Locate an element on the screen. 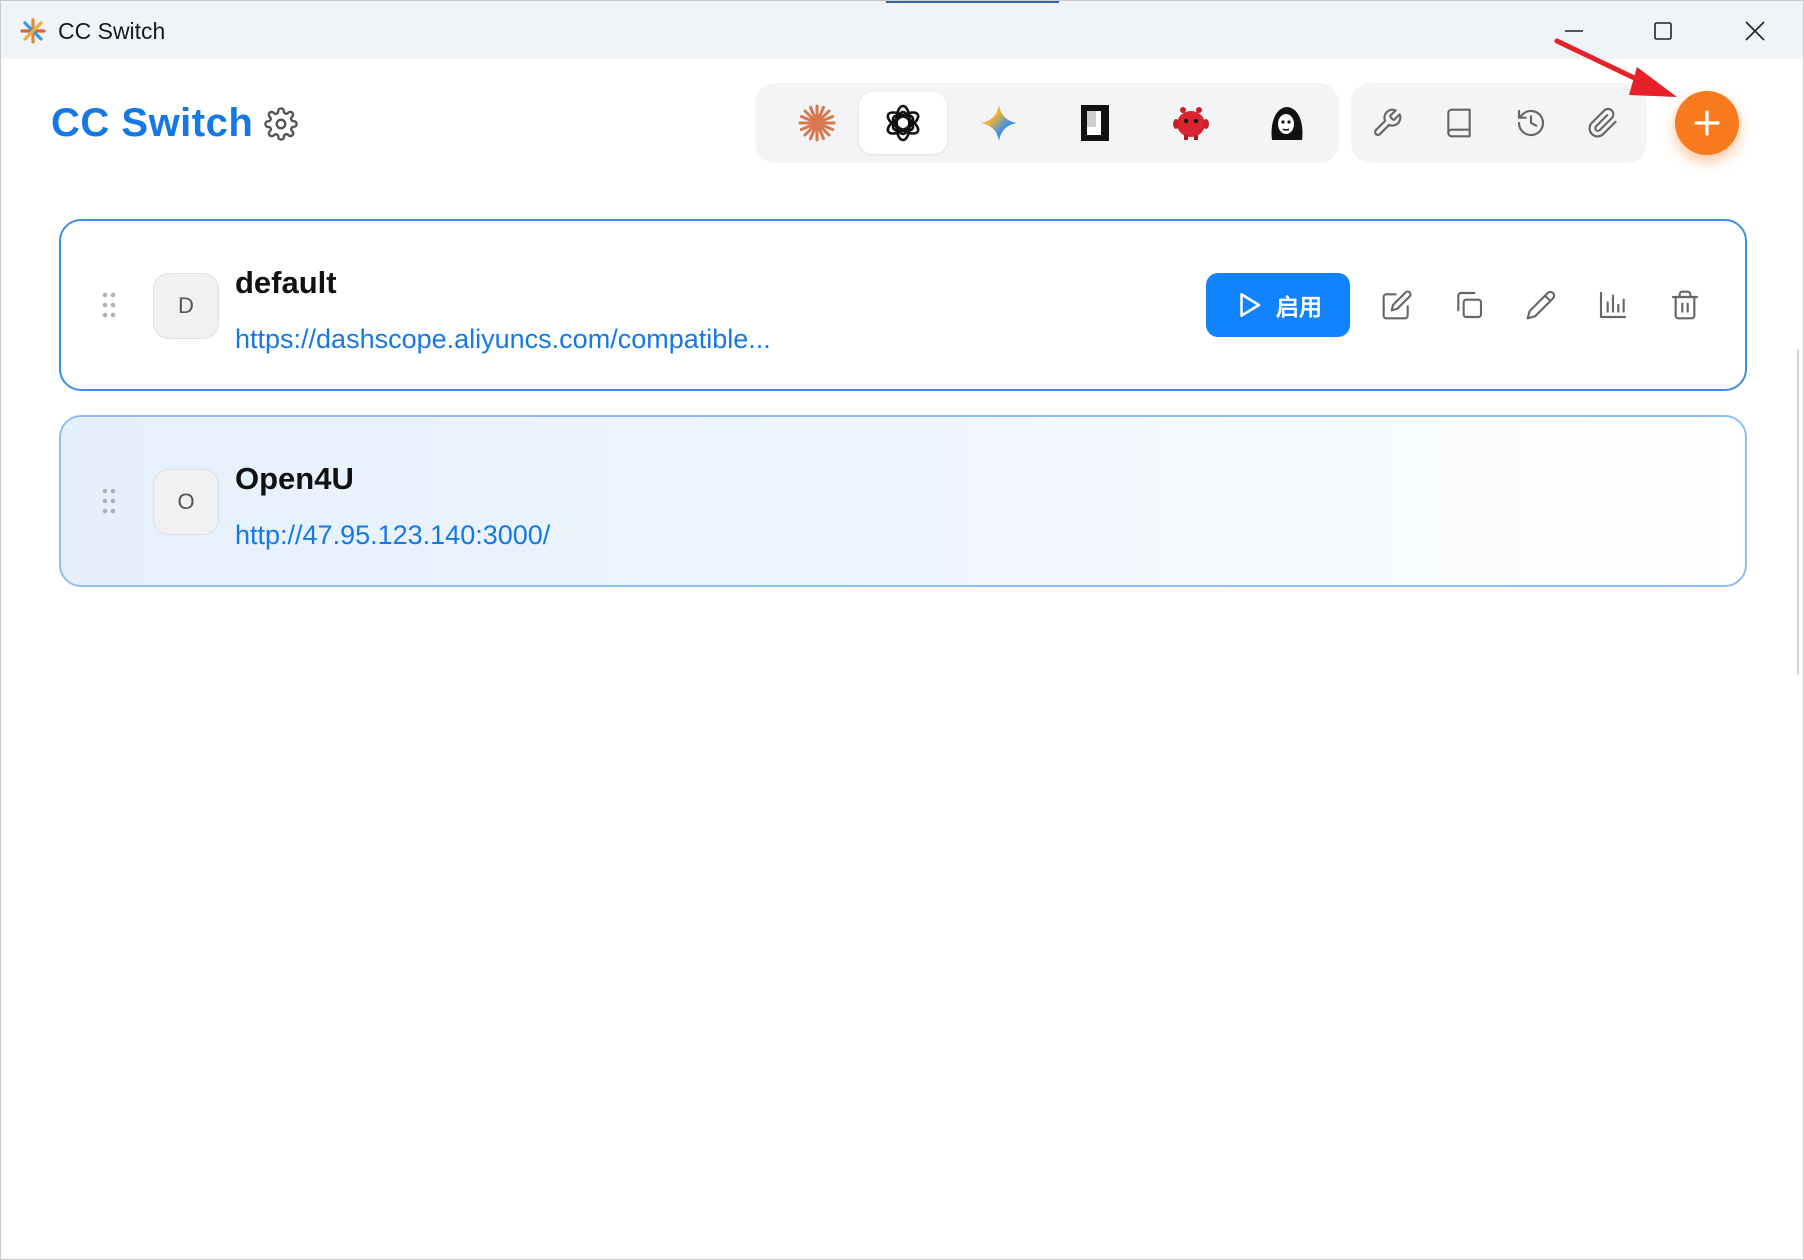 The image size is (1804, 1260). app-logo-icon is located at coordinates (33, 31).